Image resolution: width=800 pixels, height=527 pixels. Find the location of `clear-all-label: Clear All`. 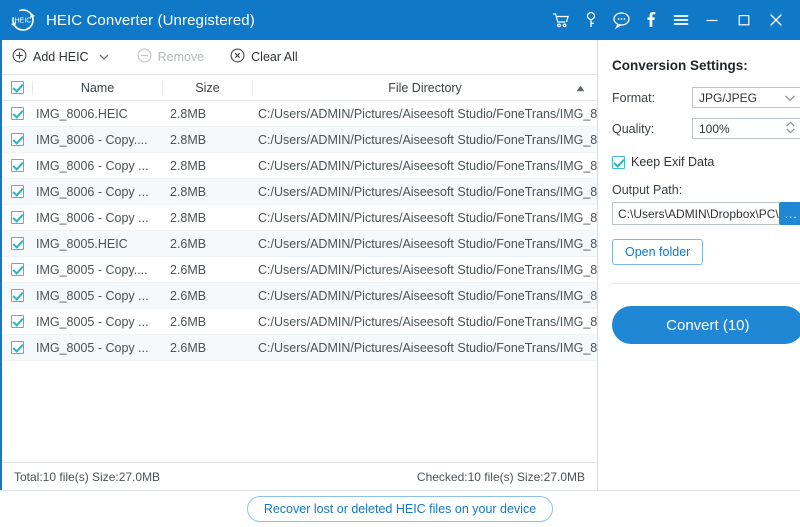

clear-all-label: Clear All is located at coordinates (274, 57).